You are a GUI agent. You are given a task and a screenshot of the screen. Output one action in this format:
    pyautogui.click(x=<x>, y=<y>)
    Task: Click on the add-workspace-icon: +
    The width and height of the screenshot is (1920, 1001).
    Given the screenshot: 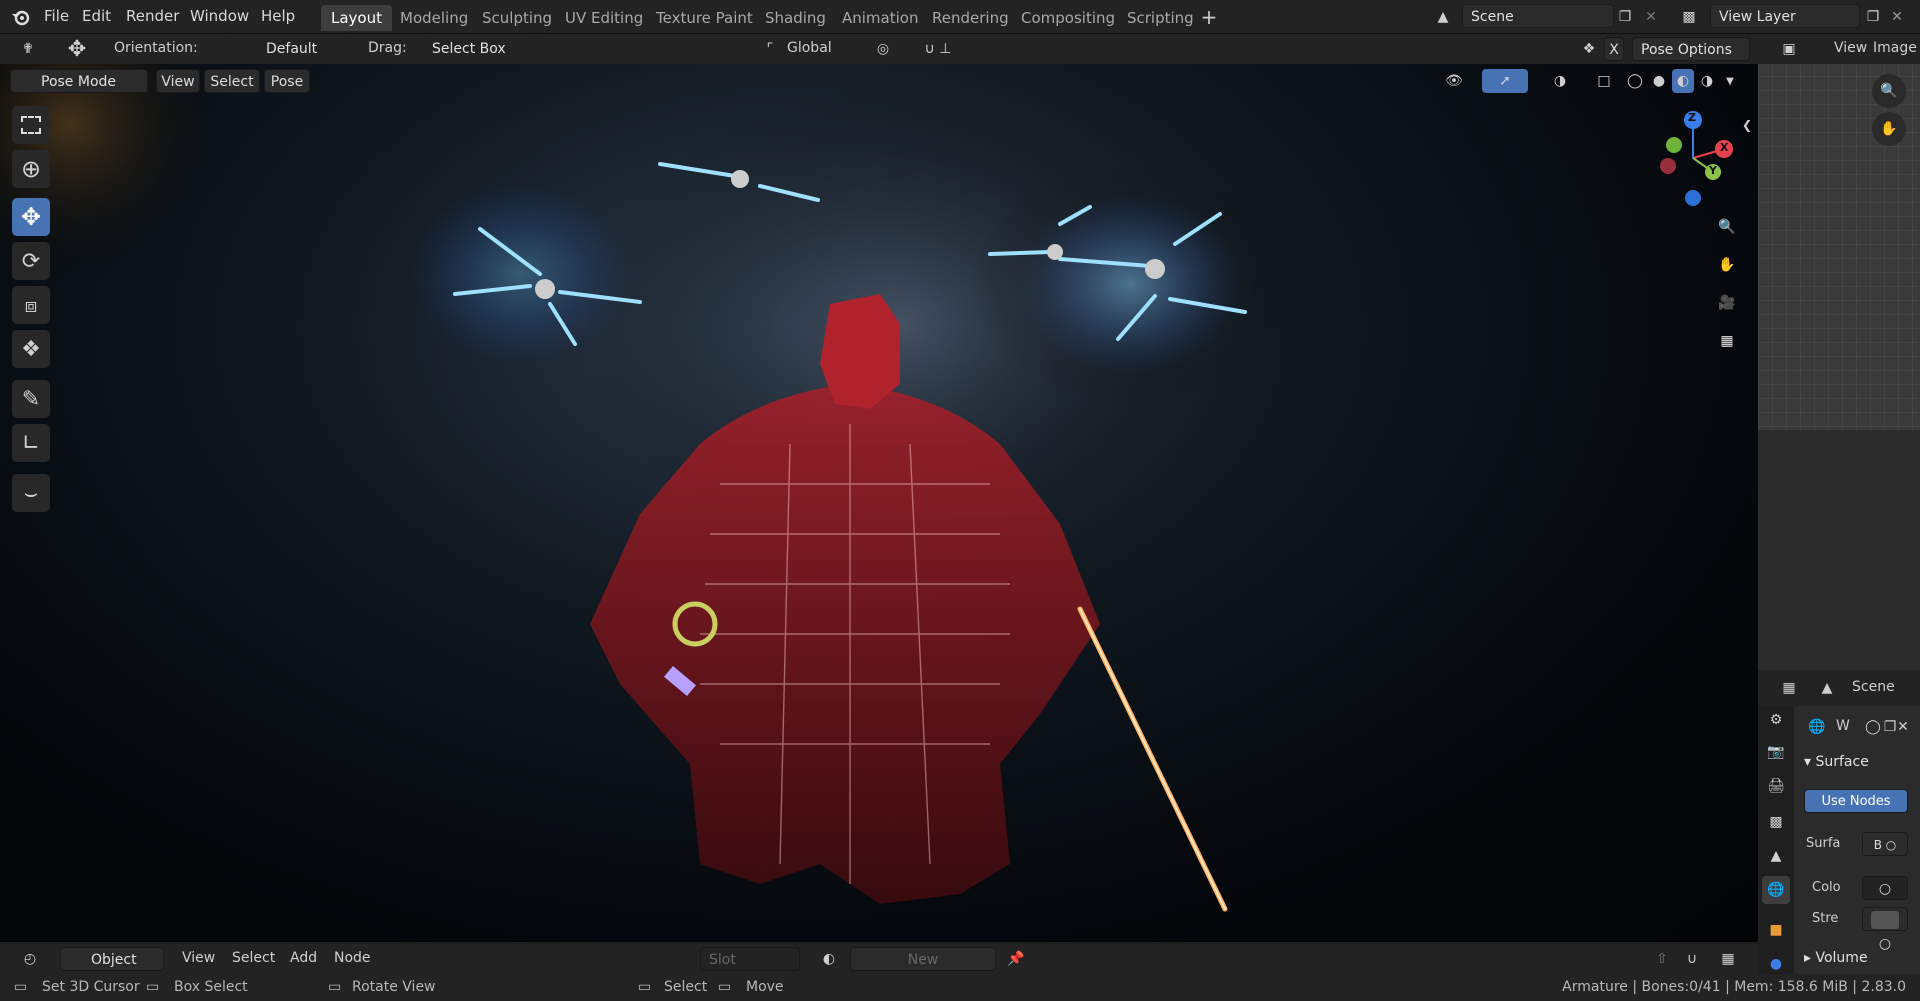 What is the action you would take?
    pyautogui.click(x=1209, y=17)
    